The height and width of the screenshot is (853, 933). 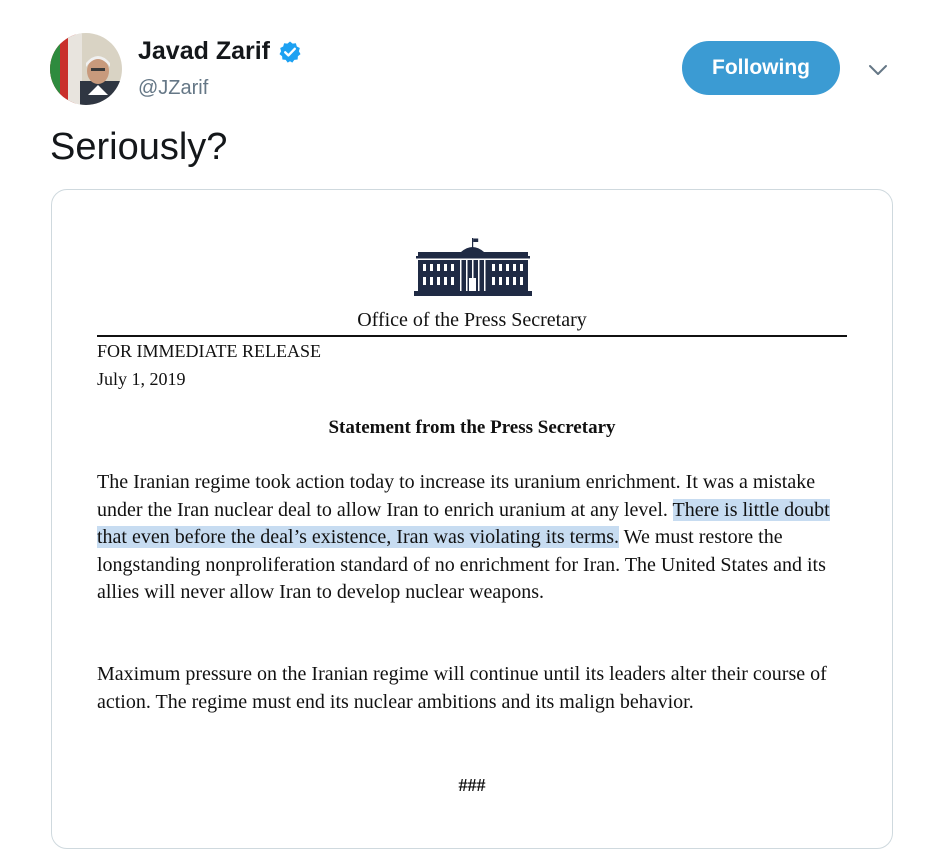 What do you see at coordinates (472, 320) in the screenshot?
I see `office-title: Office of the Press Secretary` at bounding box center [472, 320].